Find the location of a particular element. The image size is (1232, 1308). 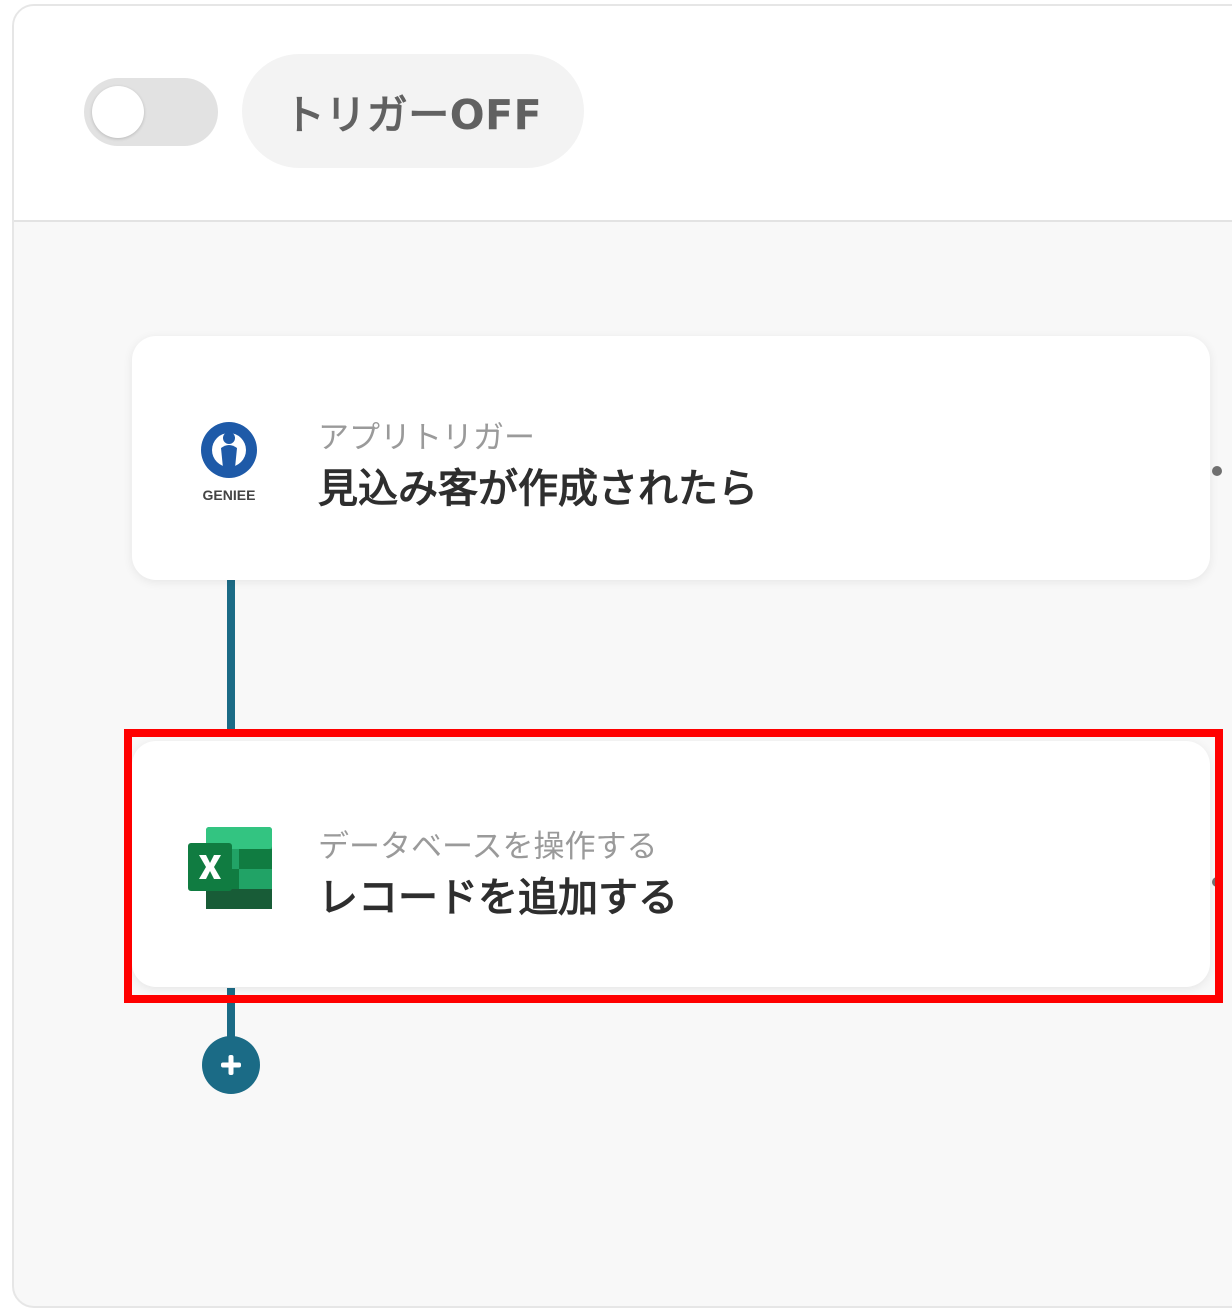

step-title: 見込み客が作成されたら is located at coordinates (538, 489).